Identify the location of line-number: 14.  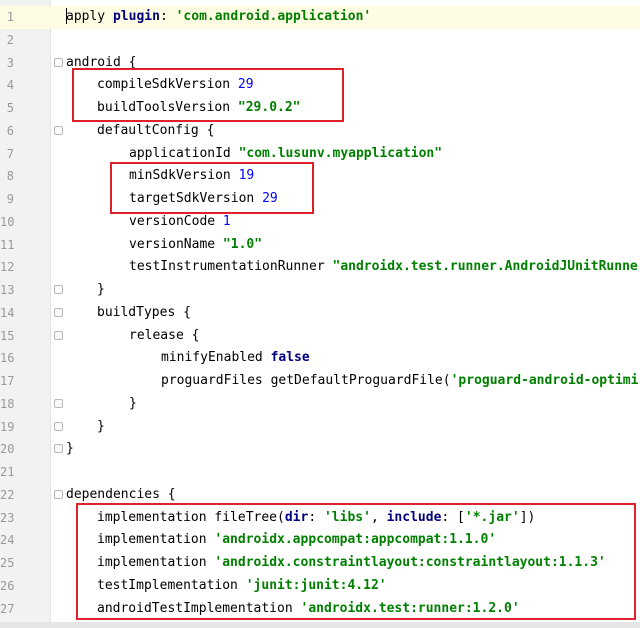
(7, 312).